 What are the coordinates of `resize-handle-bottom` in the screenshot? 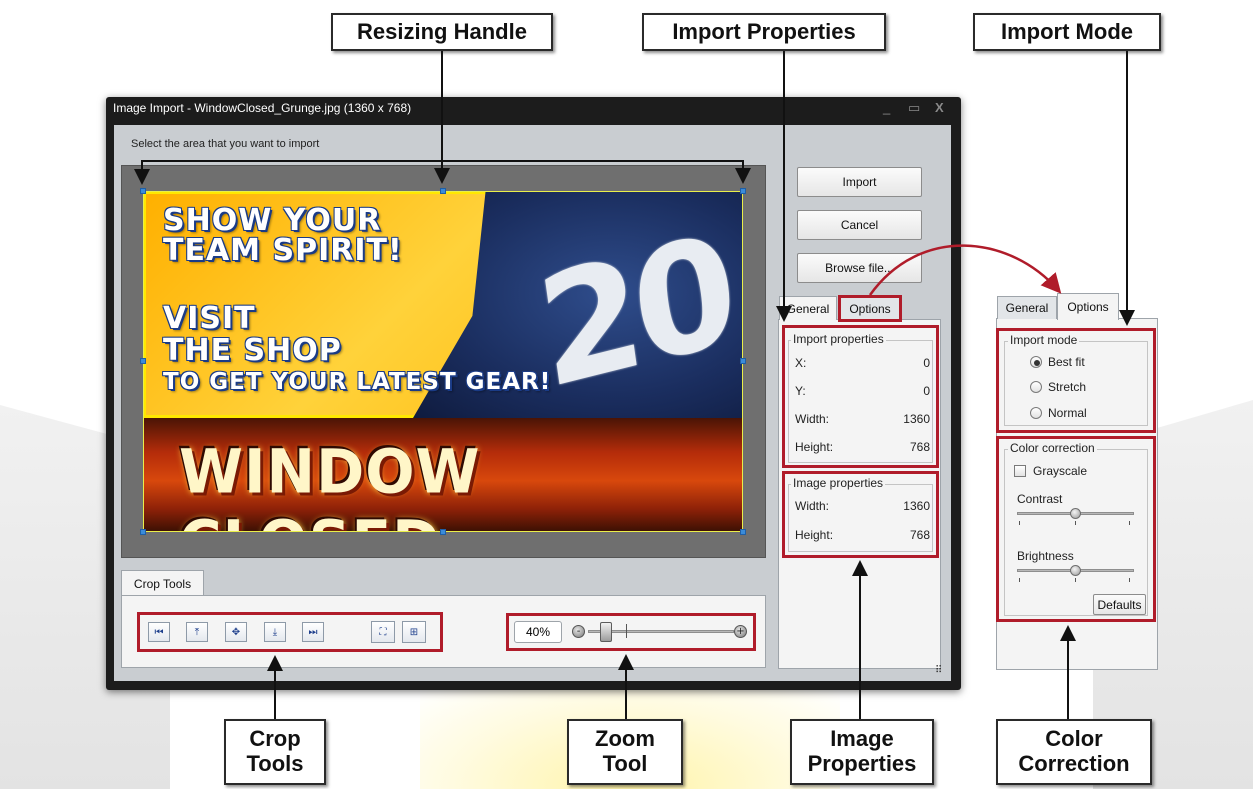 It's located at (443, 532).